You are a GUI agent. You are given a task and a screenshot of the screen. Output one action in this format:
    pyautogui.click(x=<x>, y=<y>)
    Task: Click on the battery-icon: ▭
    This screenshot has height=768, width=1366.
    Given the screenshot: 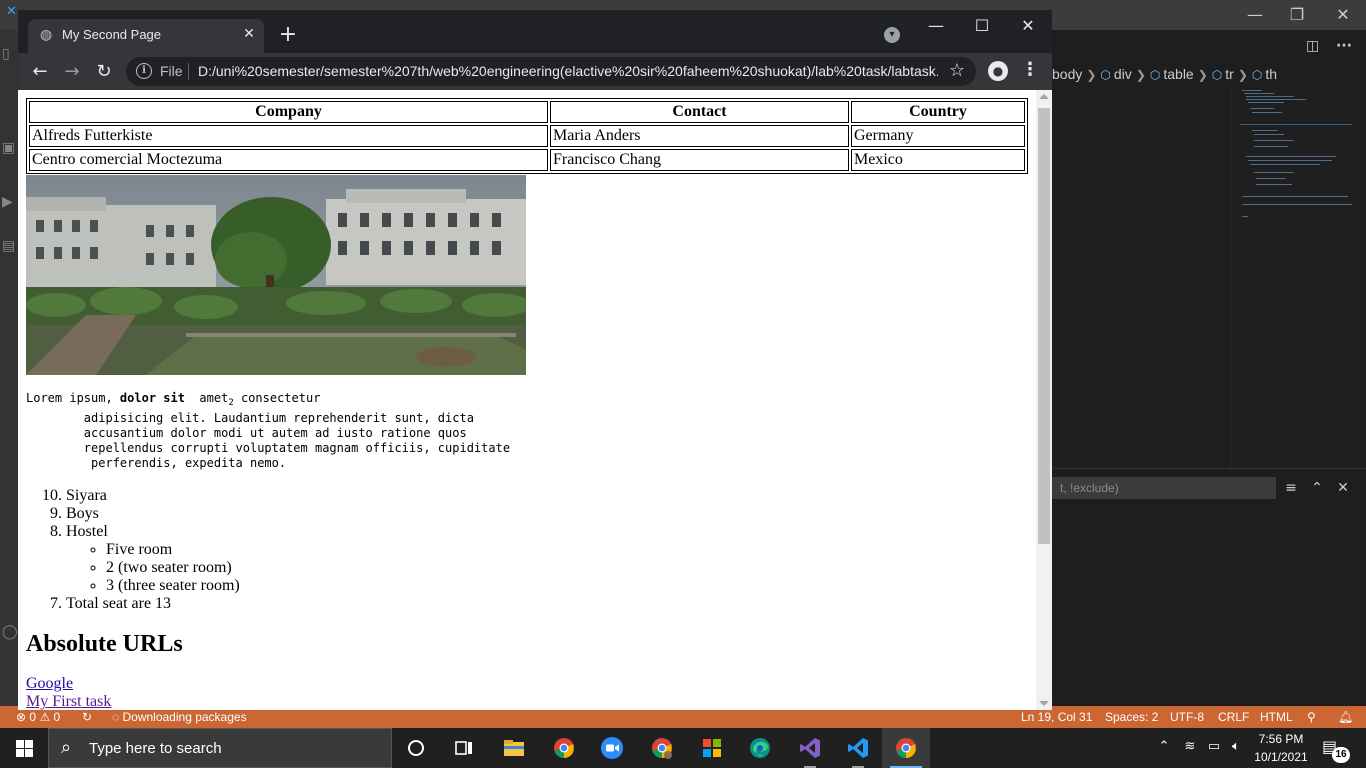 What is the action you would take?
    pyautogui.click(x=1214, y=747)
    